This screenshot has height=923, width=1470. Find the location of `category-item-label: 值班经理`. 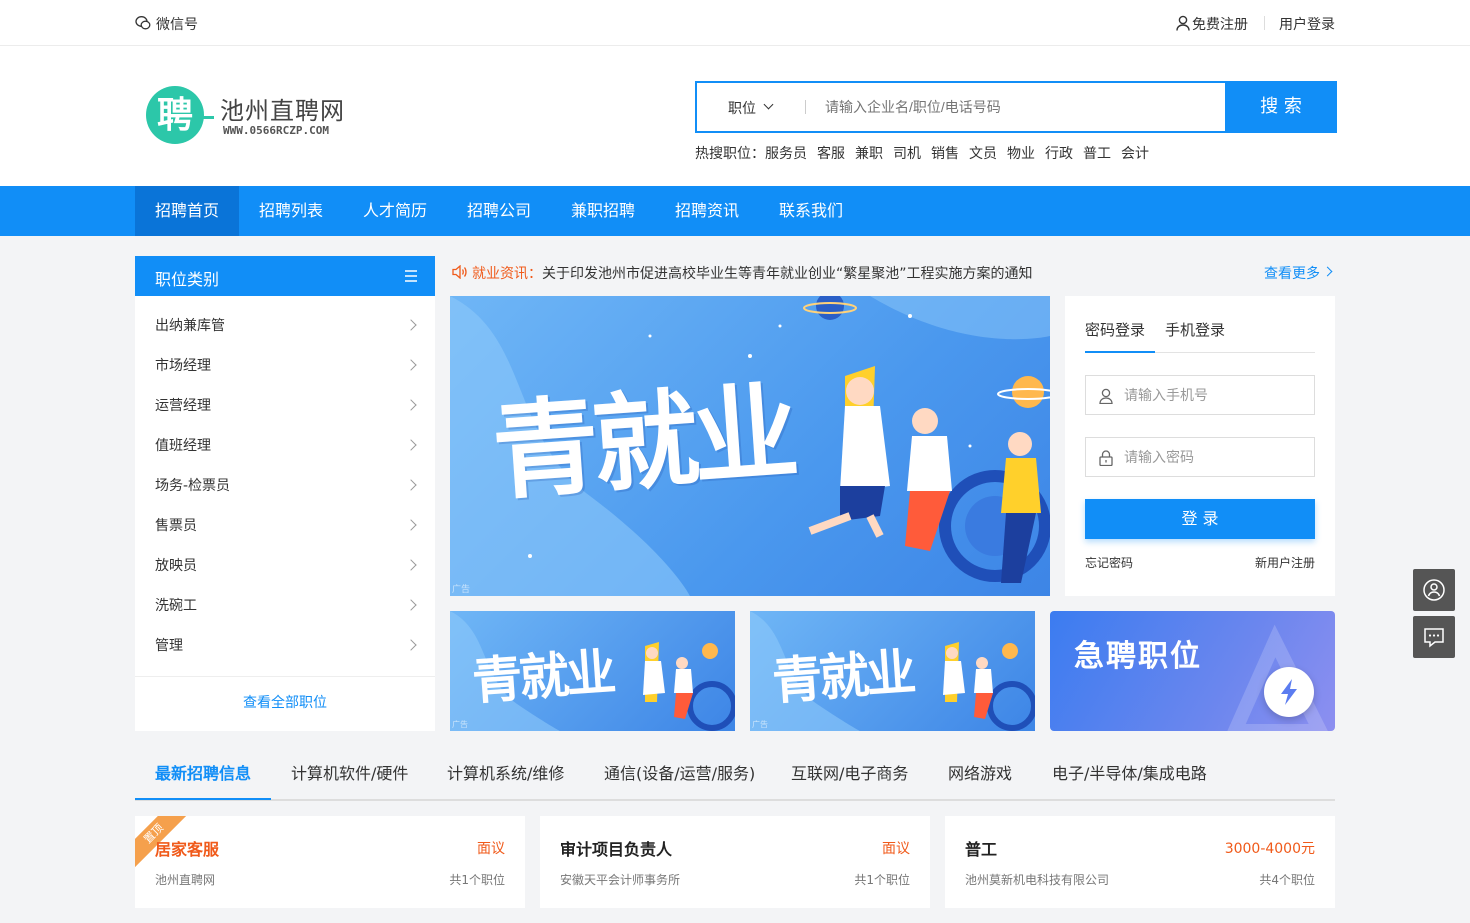

category-item-label: 值班经理 is located at coordinates (183, 446).